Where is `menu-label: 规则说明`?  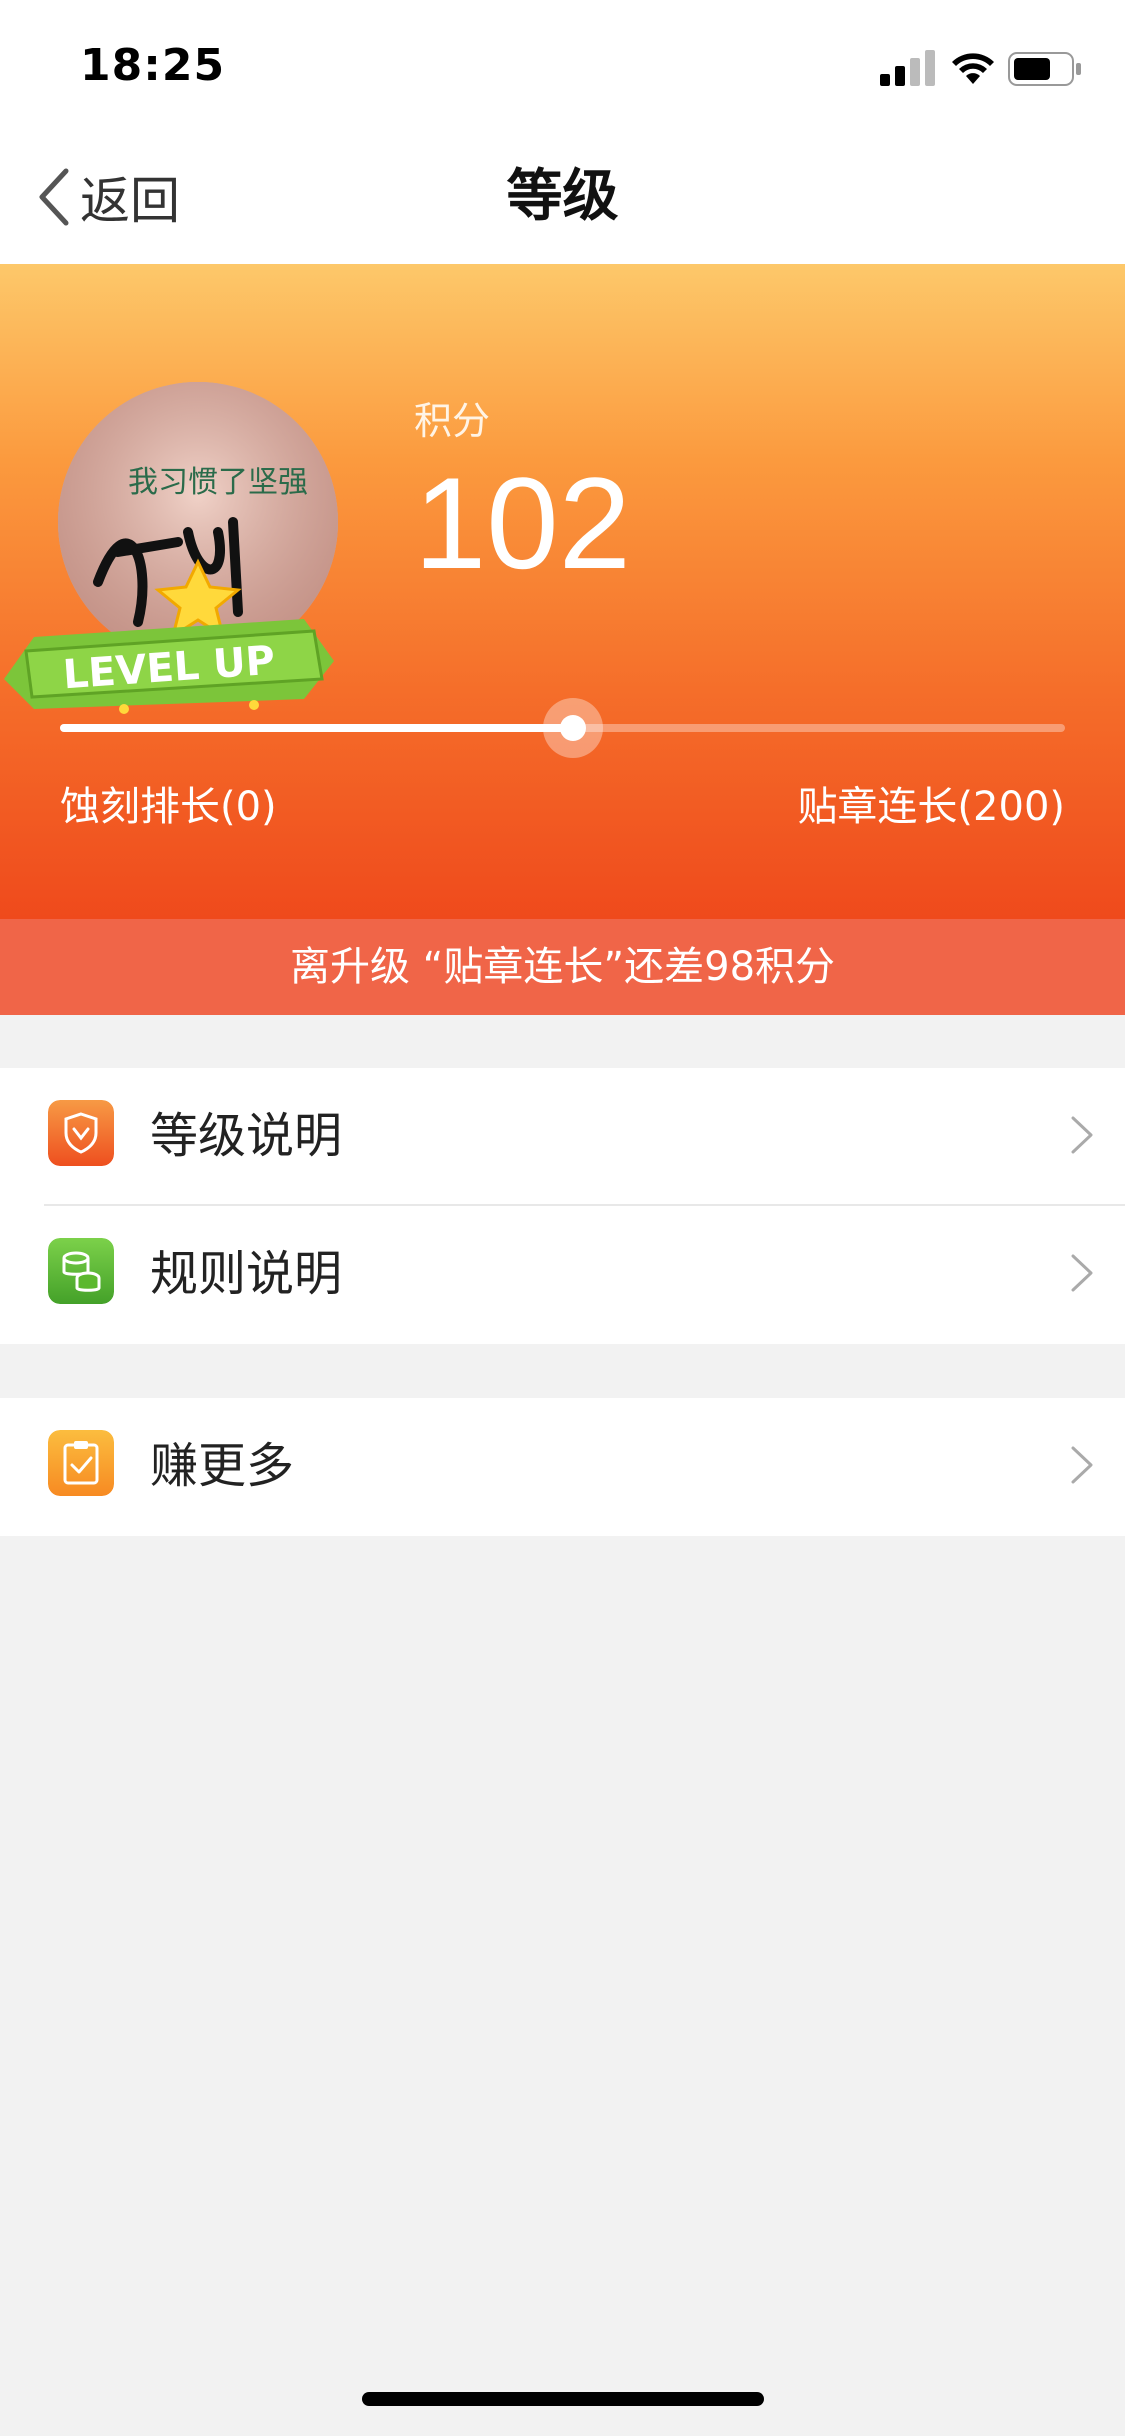 menu-label: 规则说明 is located at coordinates (246, 1274).